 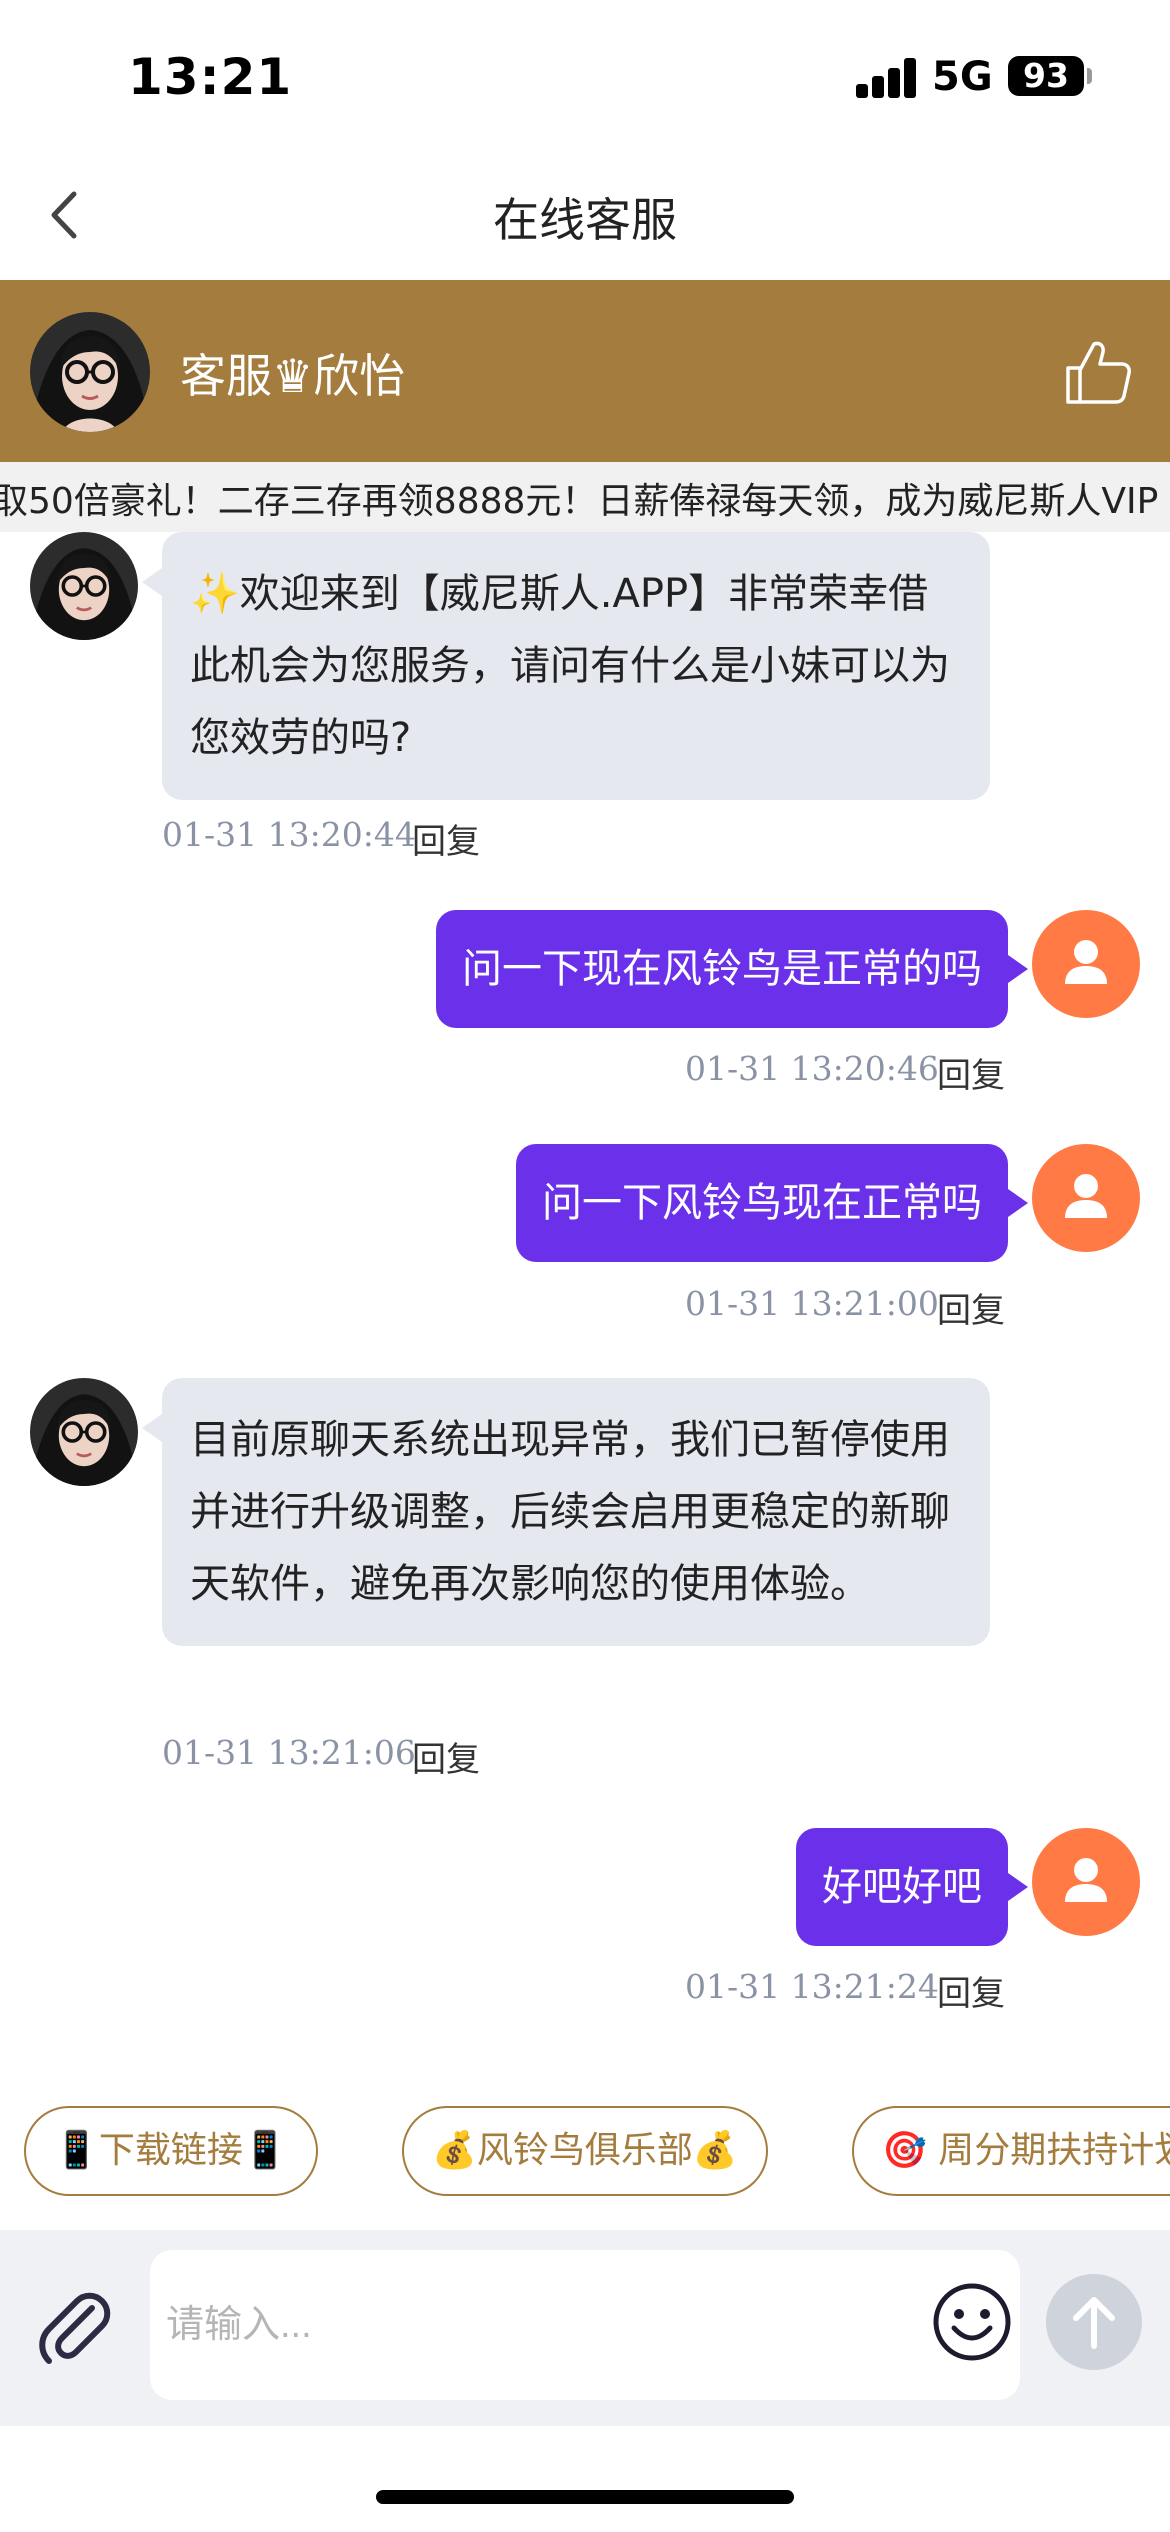 What do you see at coordinates (1046, 76) in the screenshot?
I see `battery-icon: 93` at bounding box center [1046, 76].